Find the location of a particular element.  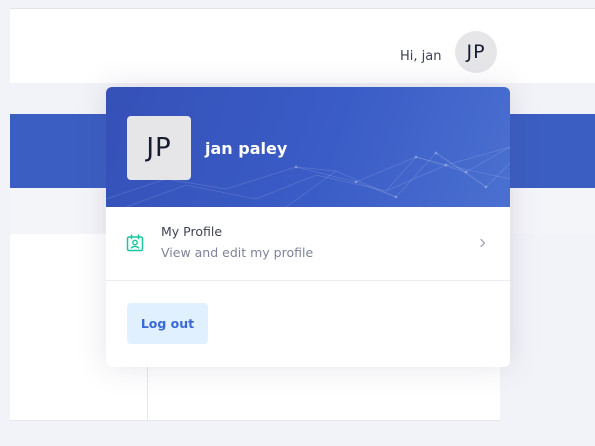

user-avatar-button: JP is located at coordinates (476, 52).